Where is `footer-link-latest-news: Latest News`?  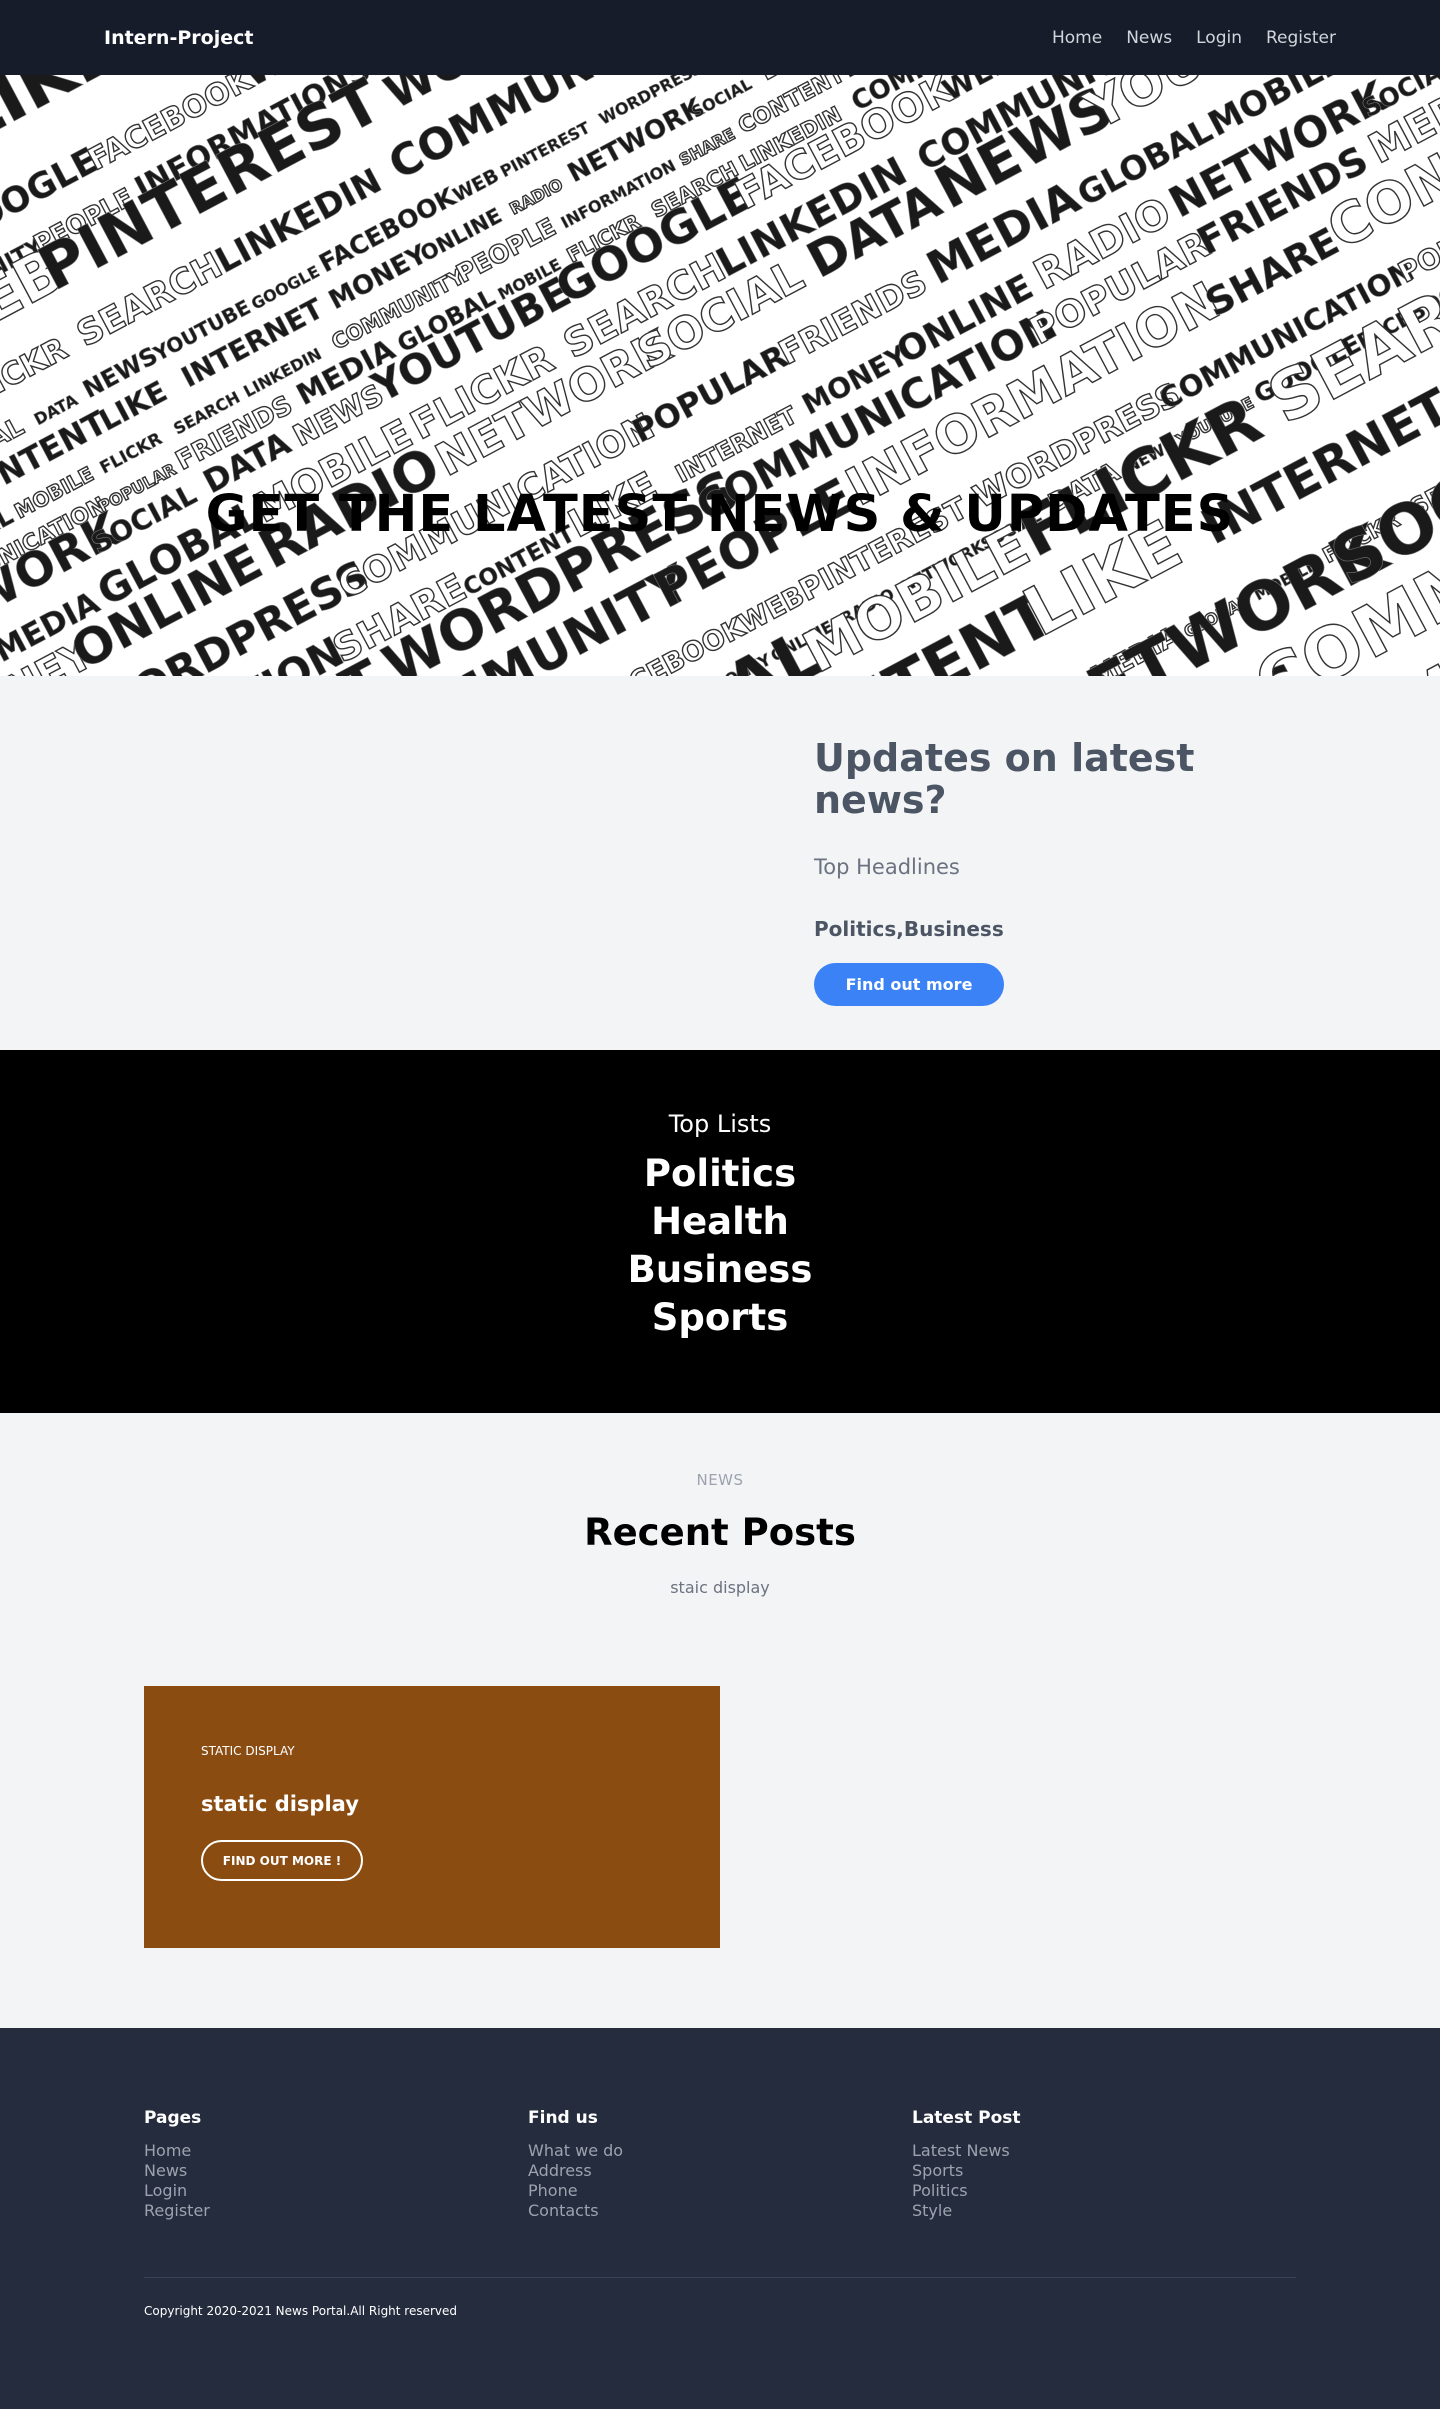 footer-link-latest-news: Latest News is located at coordinates (1104, 2151).